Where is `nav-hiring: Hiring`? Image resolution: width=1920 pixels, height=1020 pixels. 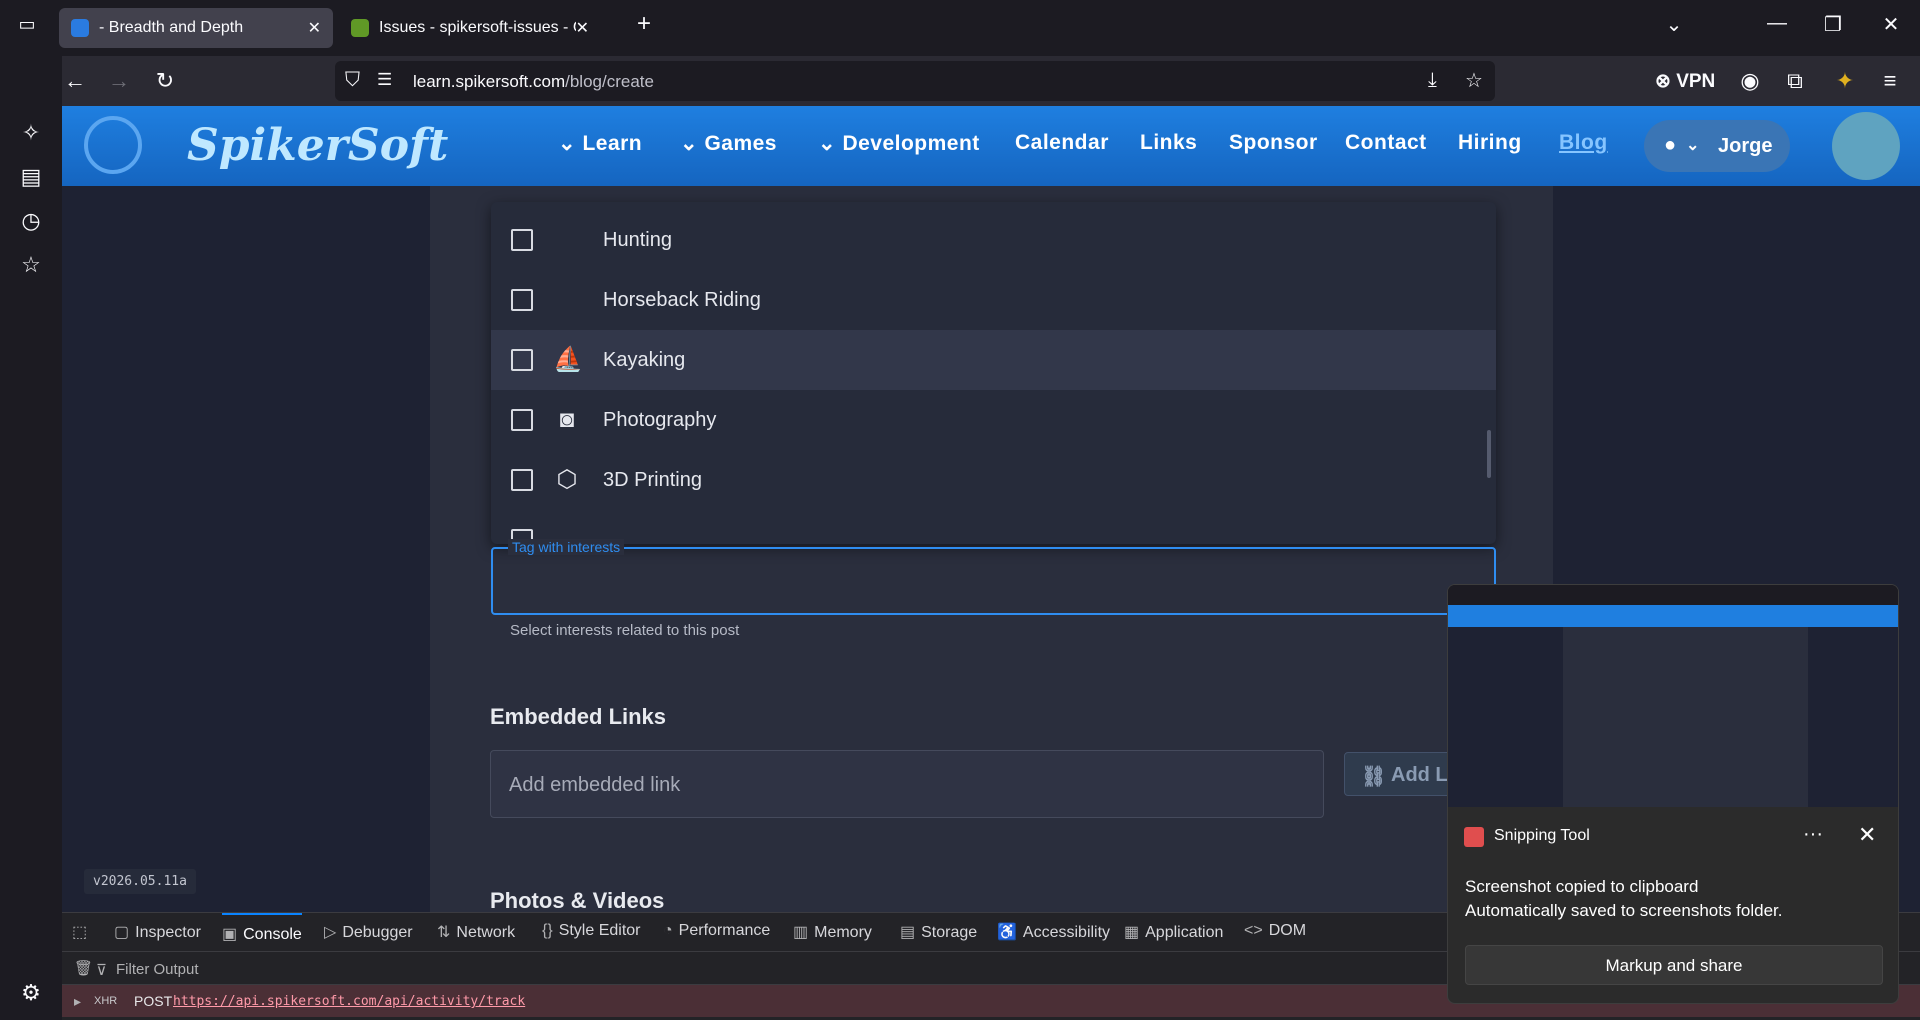
nav-hiring: Hiring is located at coordinates (1490, 143).